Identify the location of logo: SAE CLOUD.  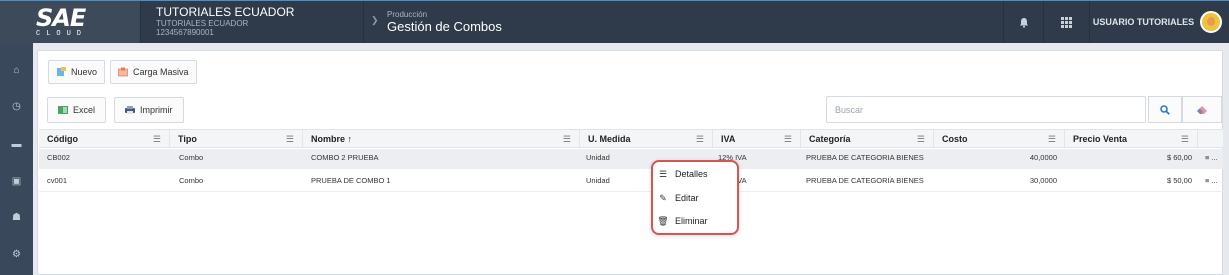
(70, 22).